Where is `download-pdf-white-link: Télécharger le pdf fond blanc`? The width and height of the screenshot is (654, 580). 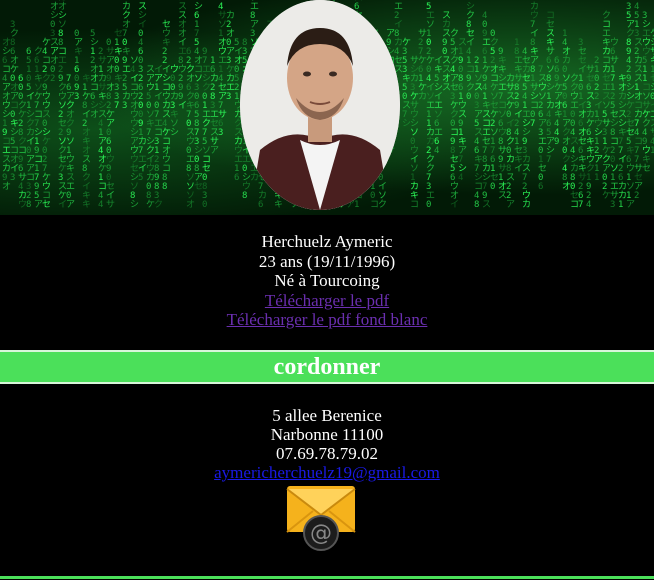
download-pdf-white-link: Télécharger le pdf fond blanc is located at coordinates (327, 319).